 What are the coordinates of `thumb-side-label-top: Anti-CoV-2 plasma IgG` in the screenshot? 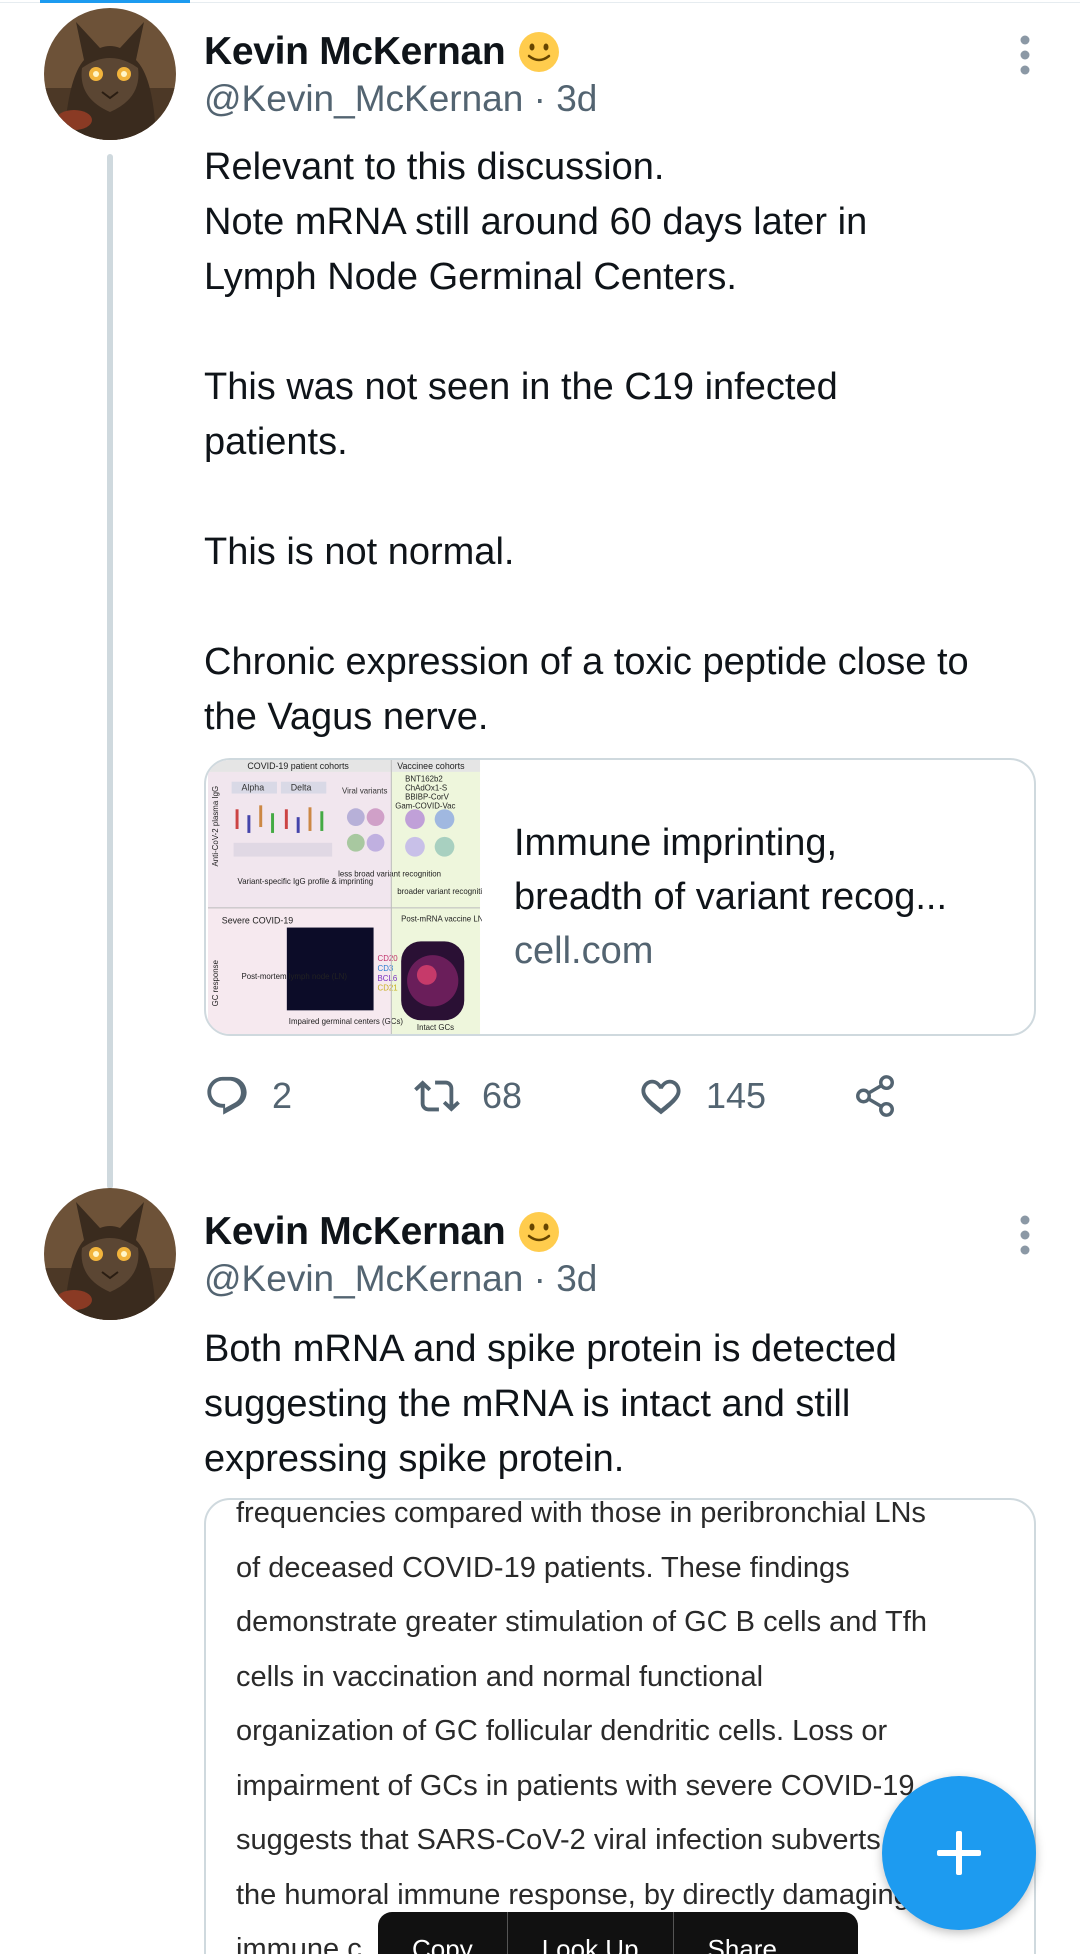 It's located at (215, 826).